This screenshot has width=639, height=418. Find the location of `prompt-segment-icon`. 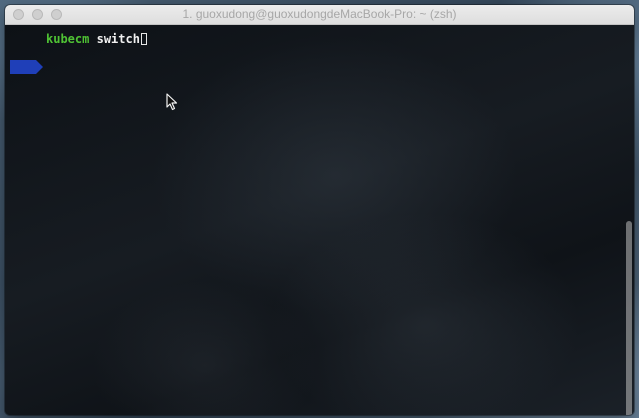

prompt-segment-icon is located at coordinates (26, 53).